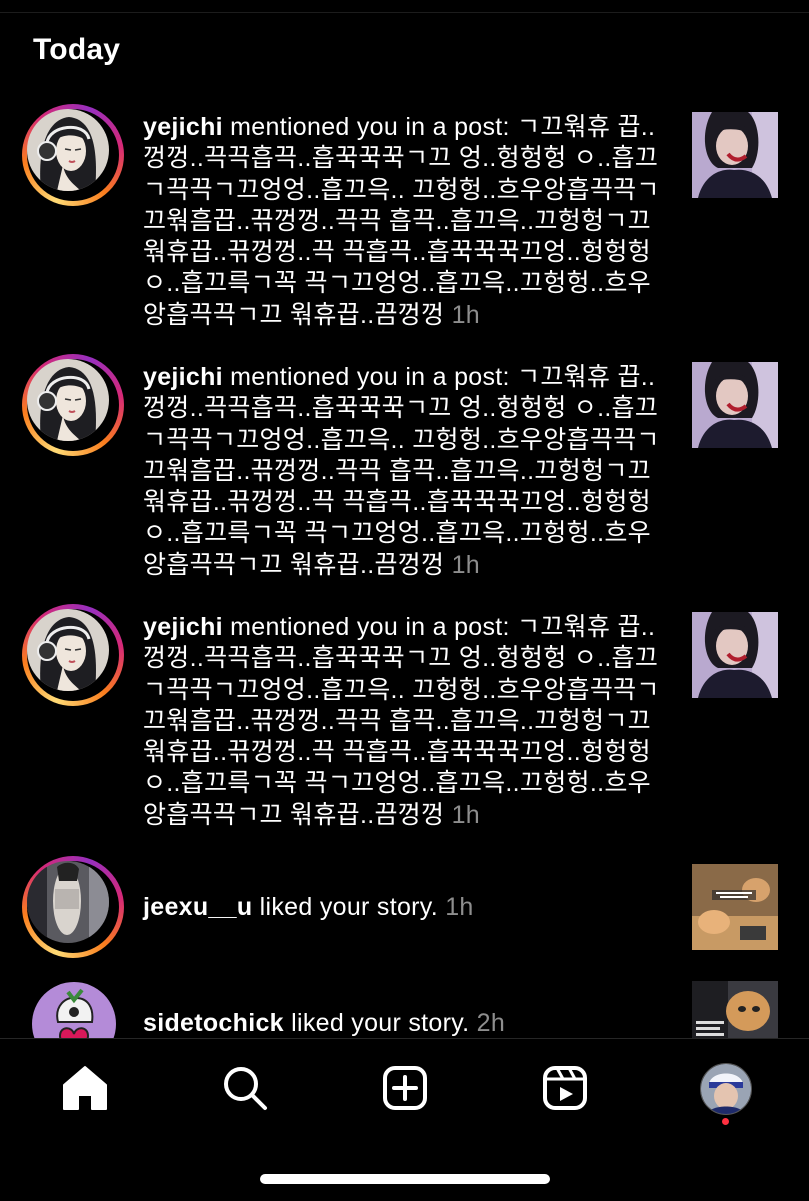 This screenshot has width=809, height=1201. Describe the element at coordinates (565, 1088) in the screenshot. I see `reels-icon` at that location.